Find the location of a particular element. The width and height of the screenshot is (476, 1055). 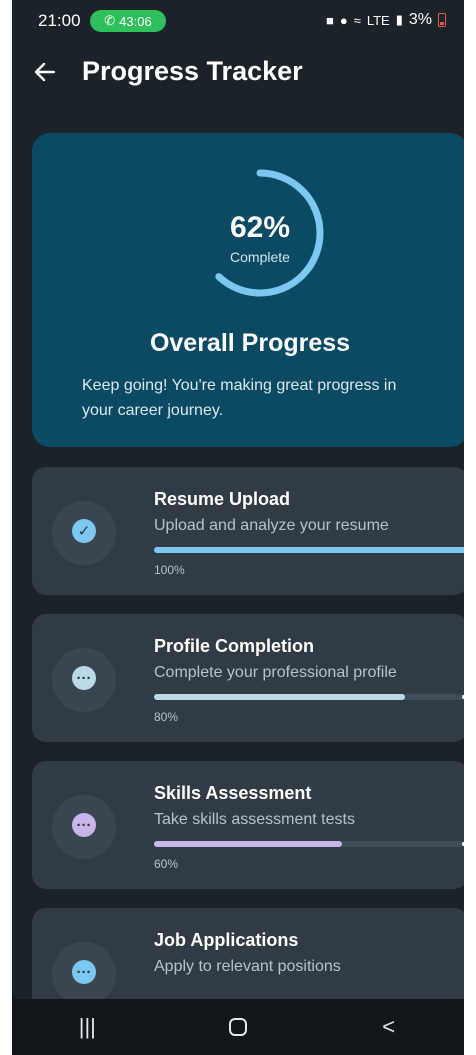

status-icons: ■ ● ≈ LTE ▮ 3% is located at coordinates (386, 20).